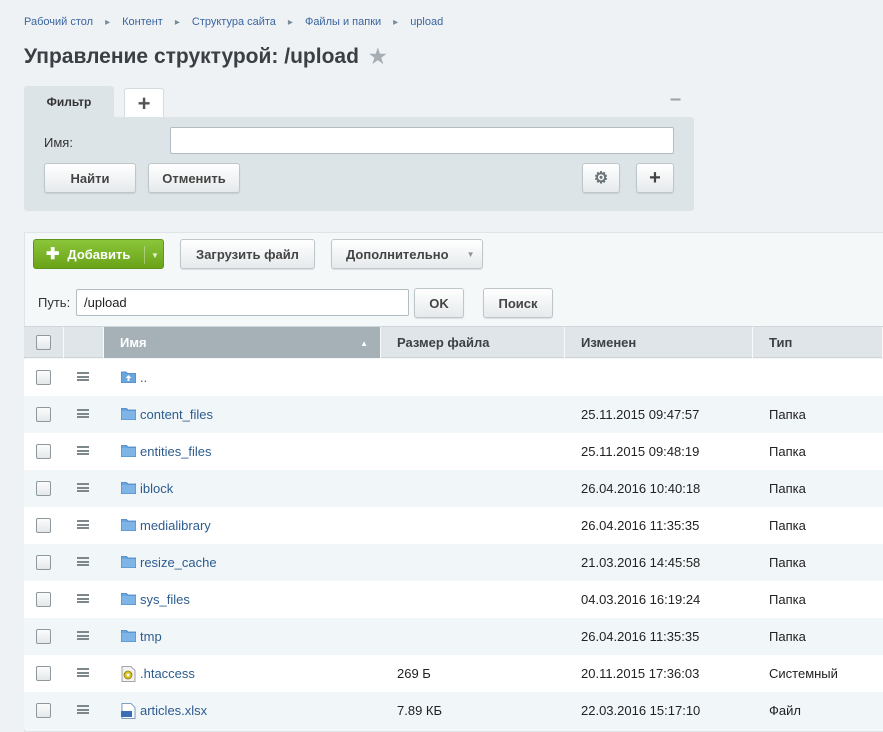 The width and height of the screenshot is (883, 732). Describe the element at coordinates (90, 178) in the screenshot. I see `find-button: Найти` at that location.